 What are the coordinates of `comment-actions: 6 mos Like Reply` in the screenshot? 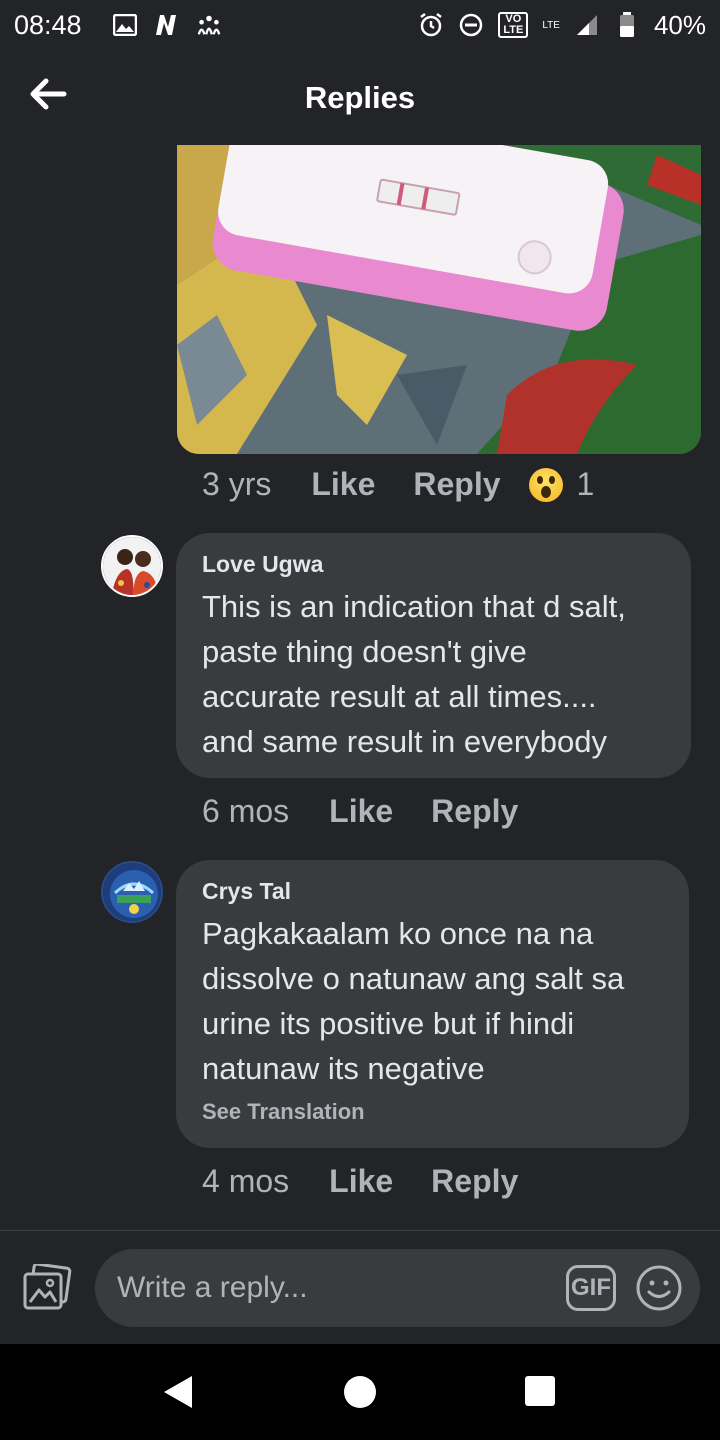 It's located at (379, 811).